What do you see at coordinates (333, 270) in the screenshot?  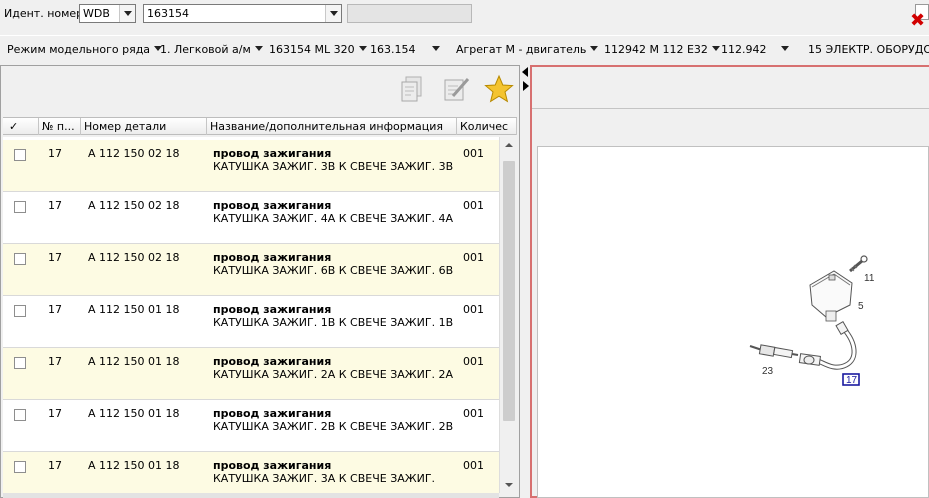 I see `row-info: КАТУШКА ЗАЖИГ. 6B К СВЕЧЕ ЗАЖИГ. 6B` at bounding box center [333, 270].